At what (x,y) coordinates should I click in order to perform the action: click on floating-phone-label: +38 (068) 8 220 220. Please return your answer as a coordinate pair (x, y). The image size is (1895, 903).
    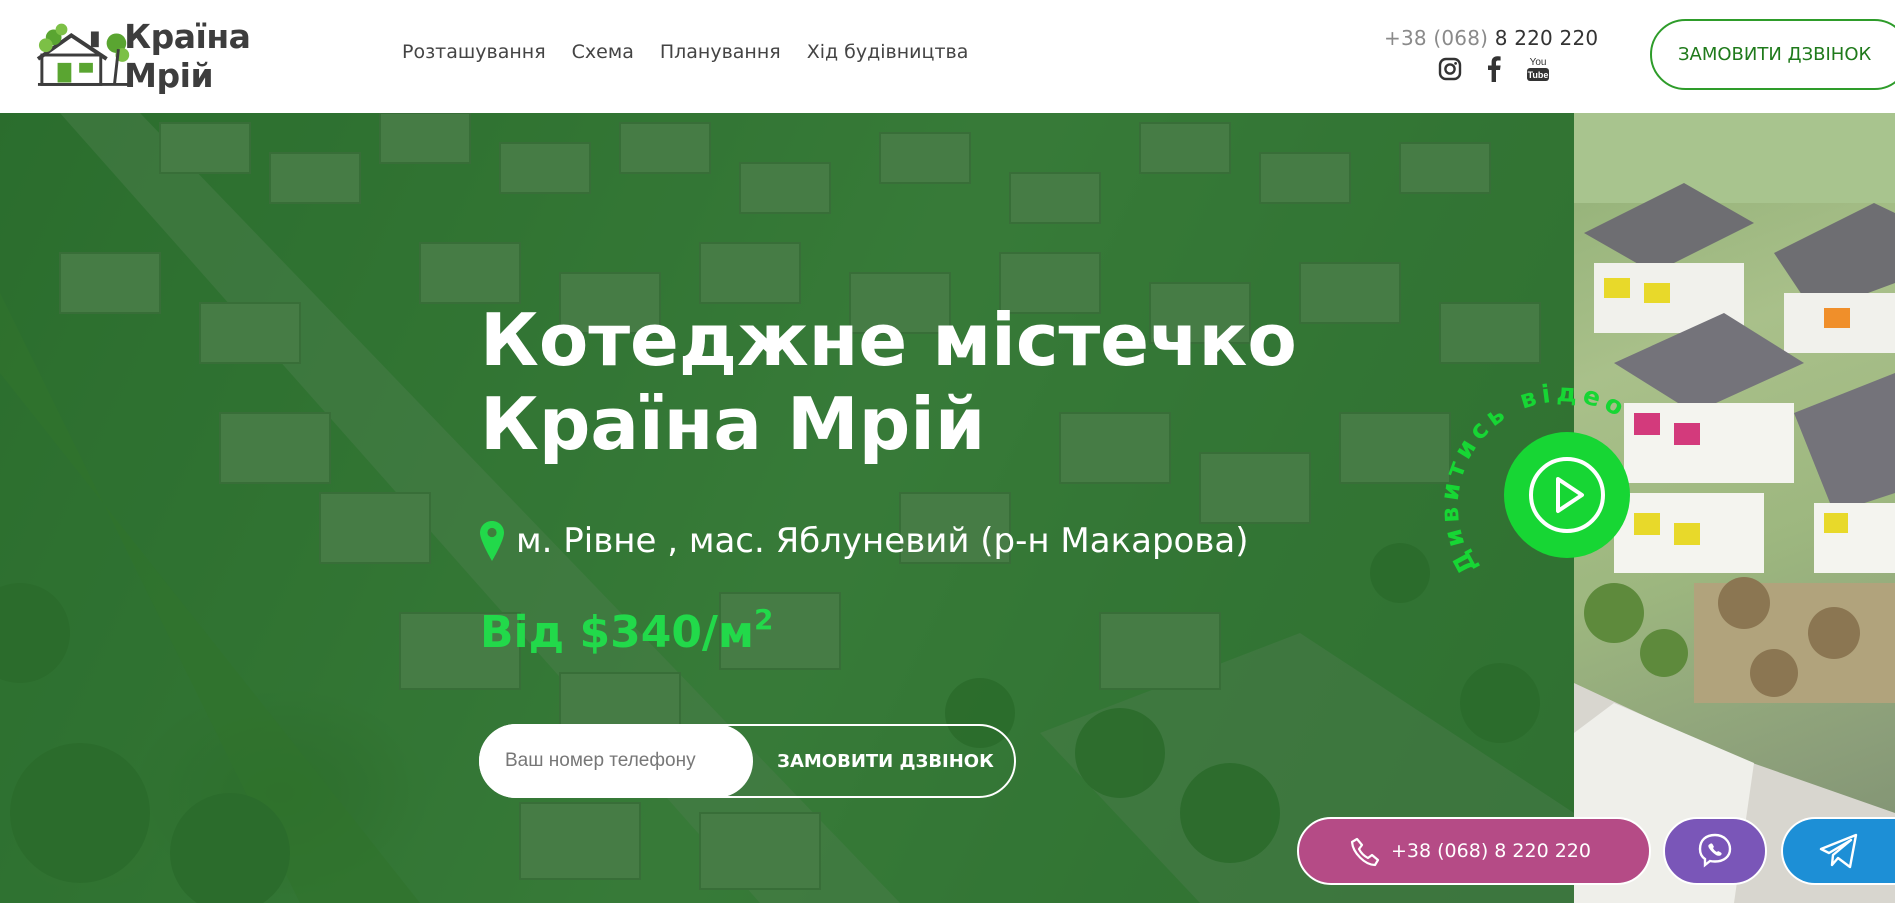
    Looking at the image, I should click on (1491, 851).